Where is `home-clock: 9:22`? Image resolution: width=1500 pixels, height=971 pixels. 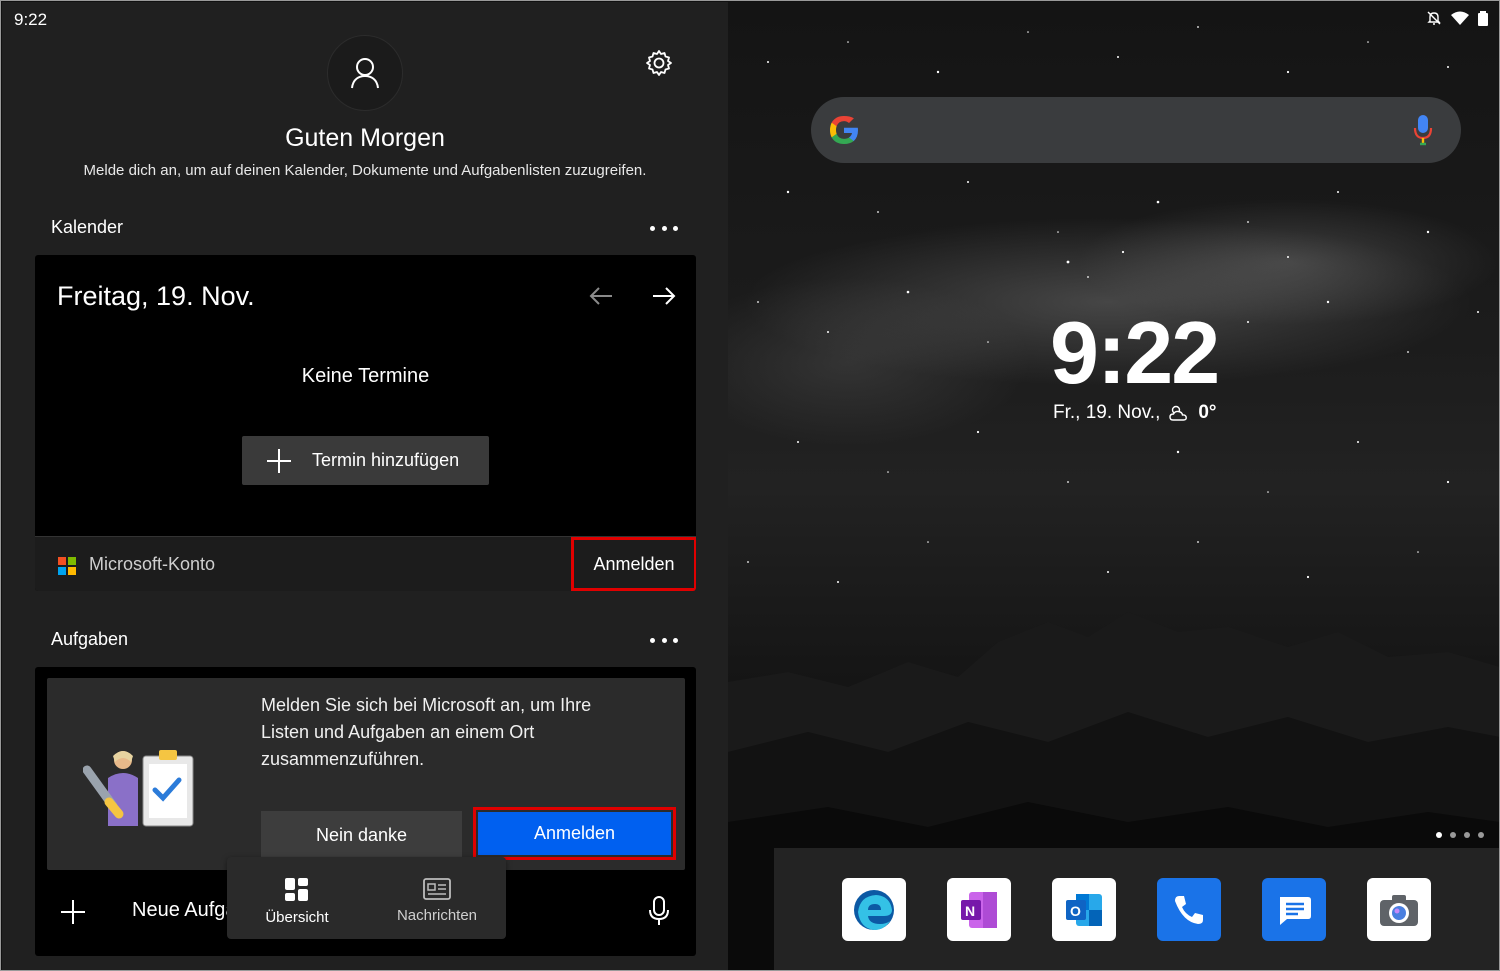 home-clock: 9:22 is located at coordinates (1135, 353).